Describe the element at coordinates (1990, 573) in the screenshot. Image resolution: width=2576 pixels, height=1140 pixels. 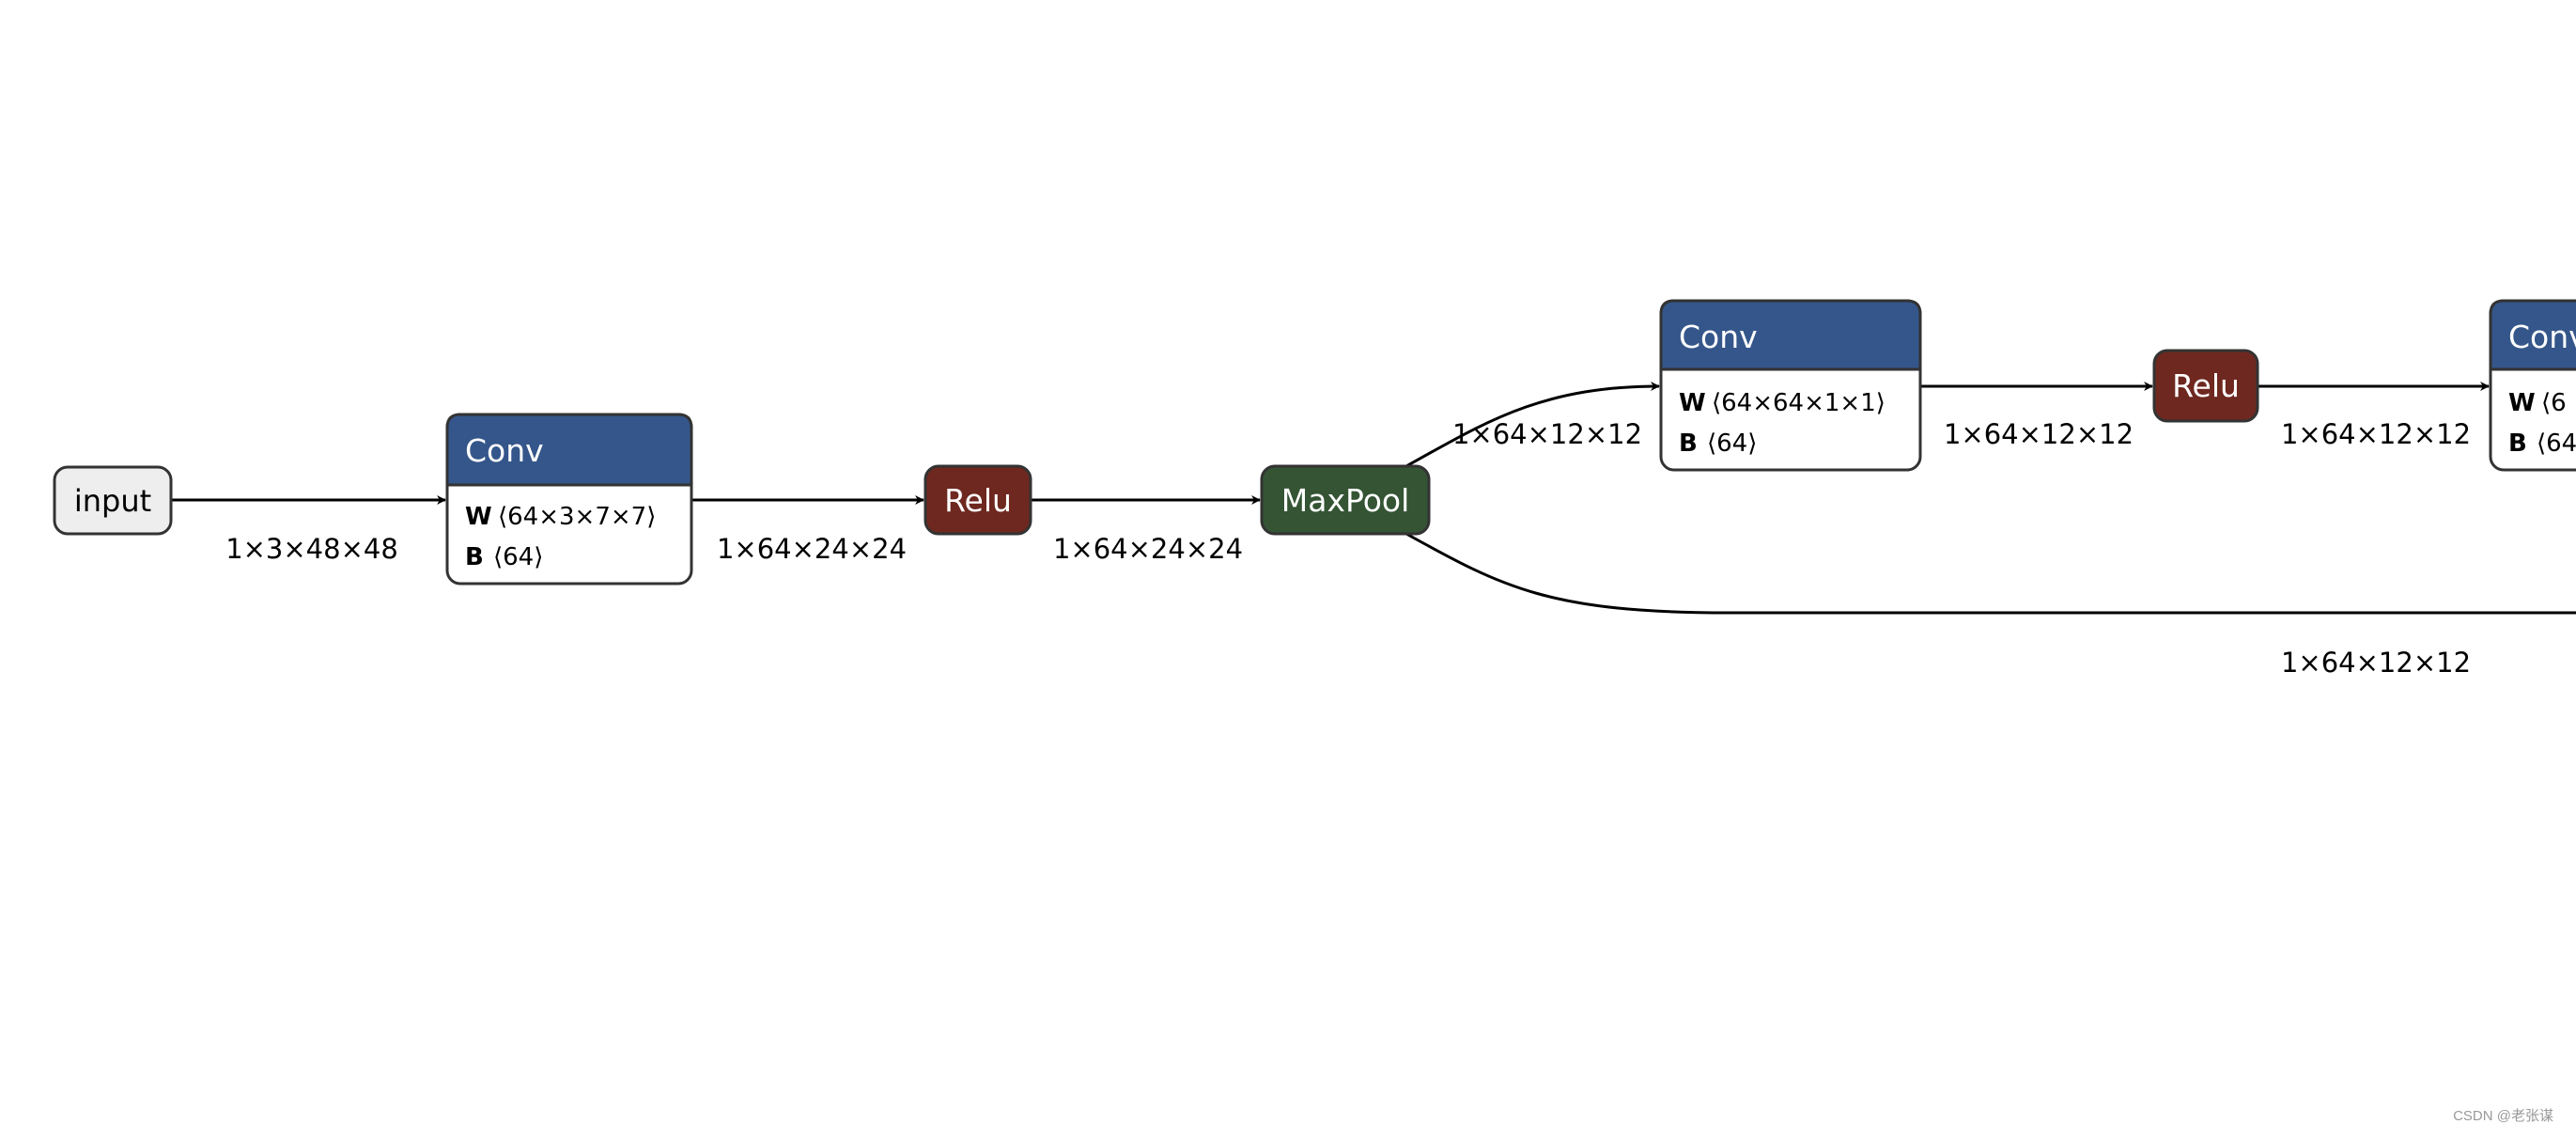
I see `edge-maxpool-skip` at that location.